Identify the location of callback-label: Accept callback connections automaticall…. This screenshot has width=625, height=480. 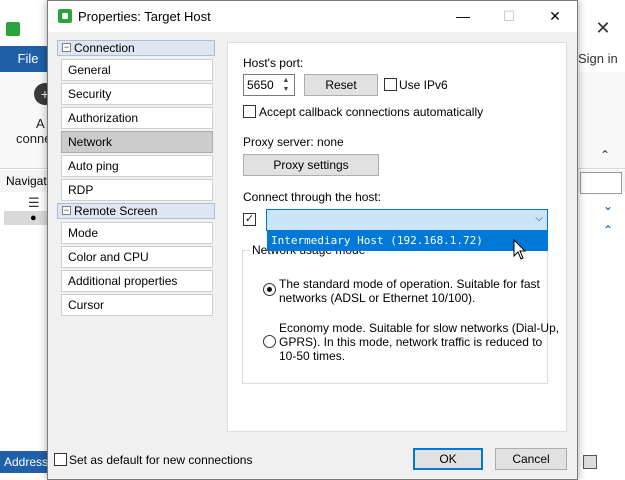
(371, 112).